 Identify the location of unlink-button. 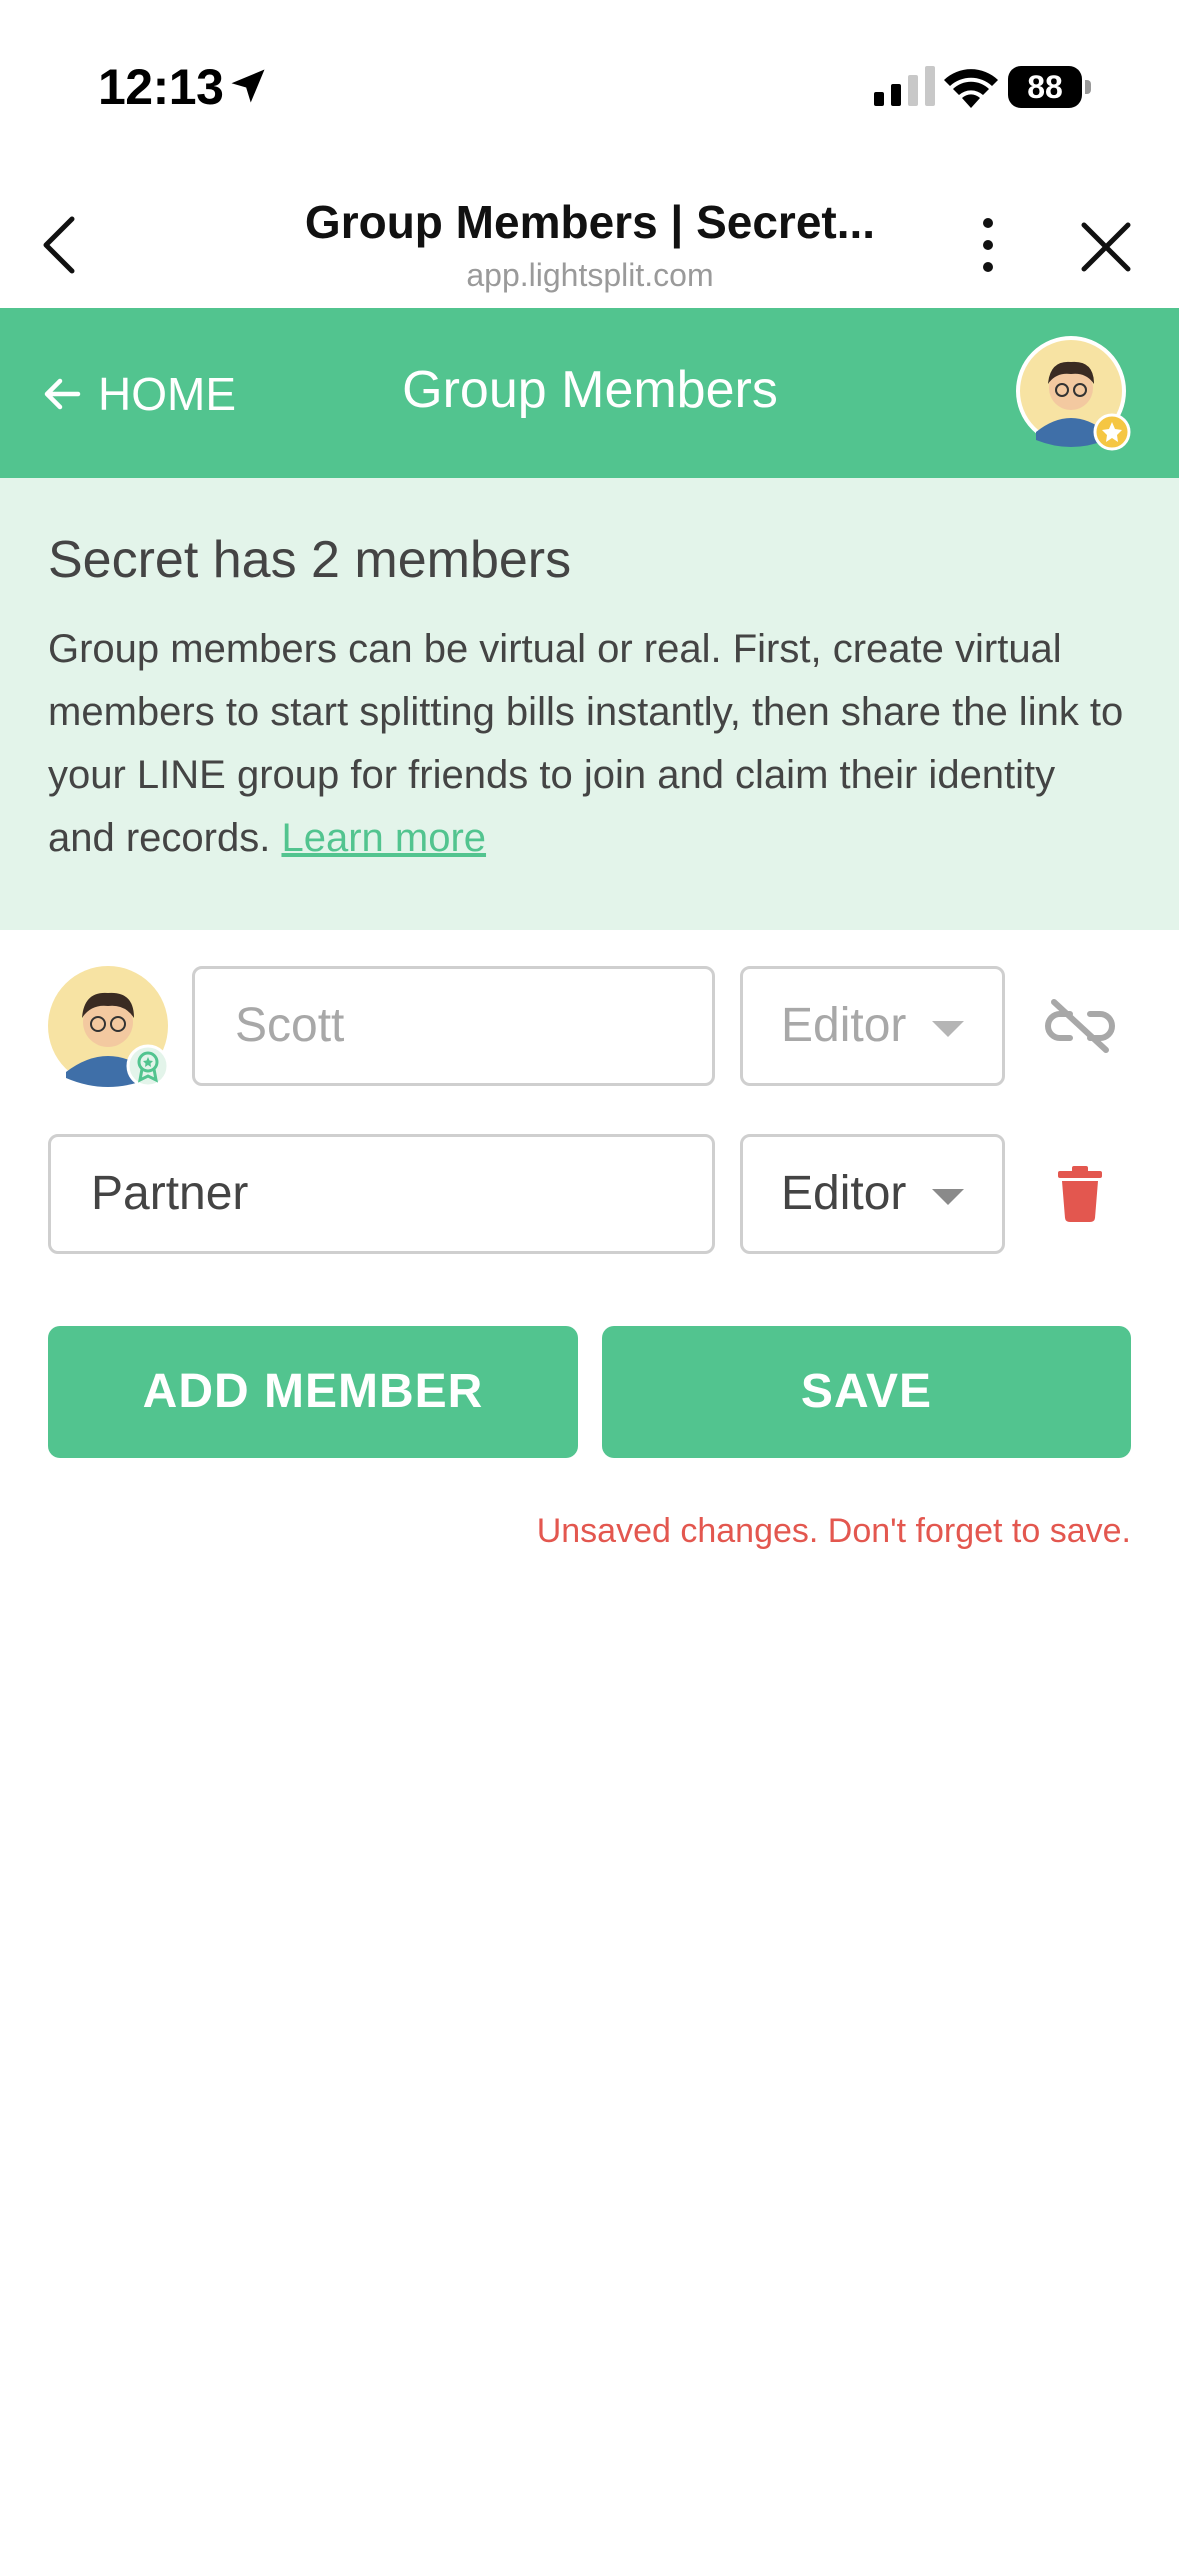
(1080, 1026).